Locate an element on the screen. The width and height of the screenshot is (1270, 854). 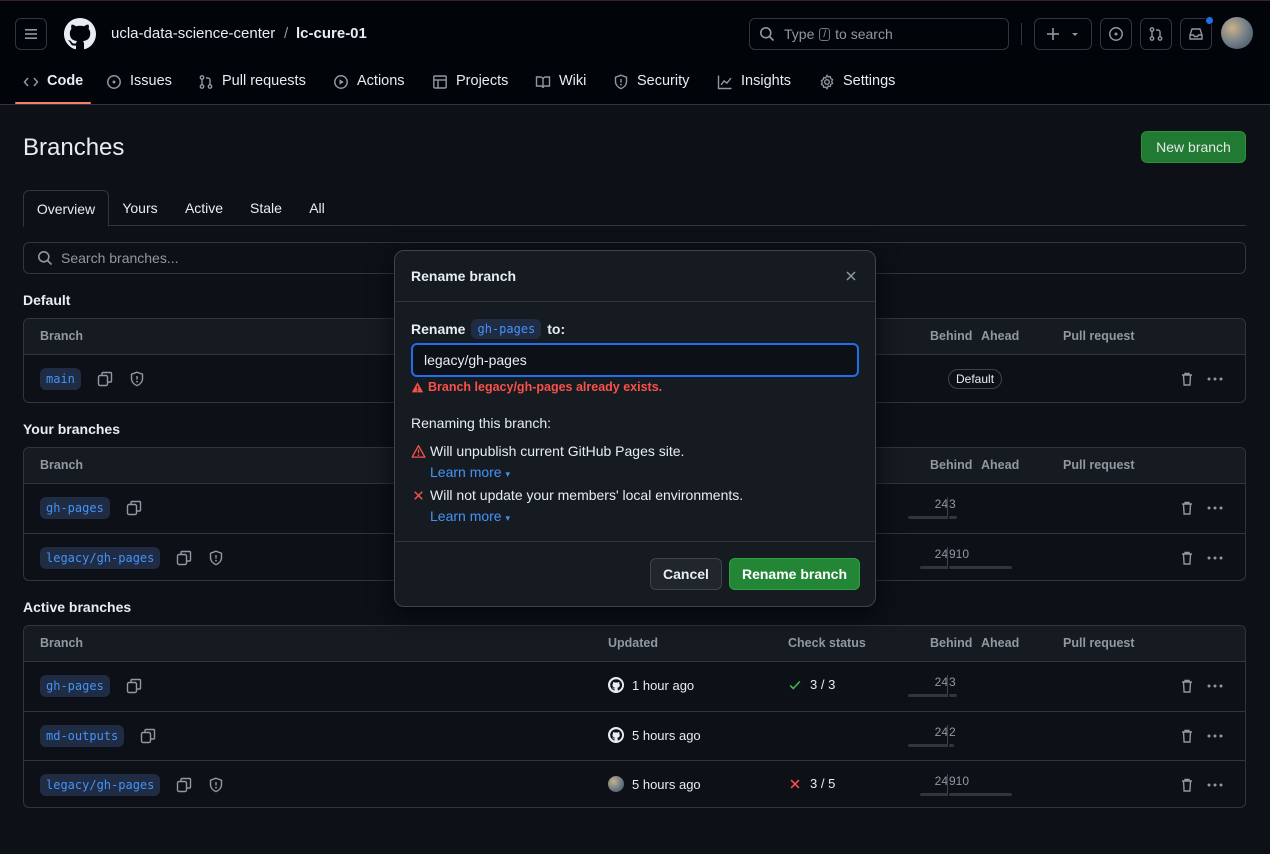
menu-button is located at coordinates (31, 34).